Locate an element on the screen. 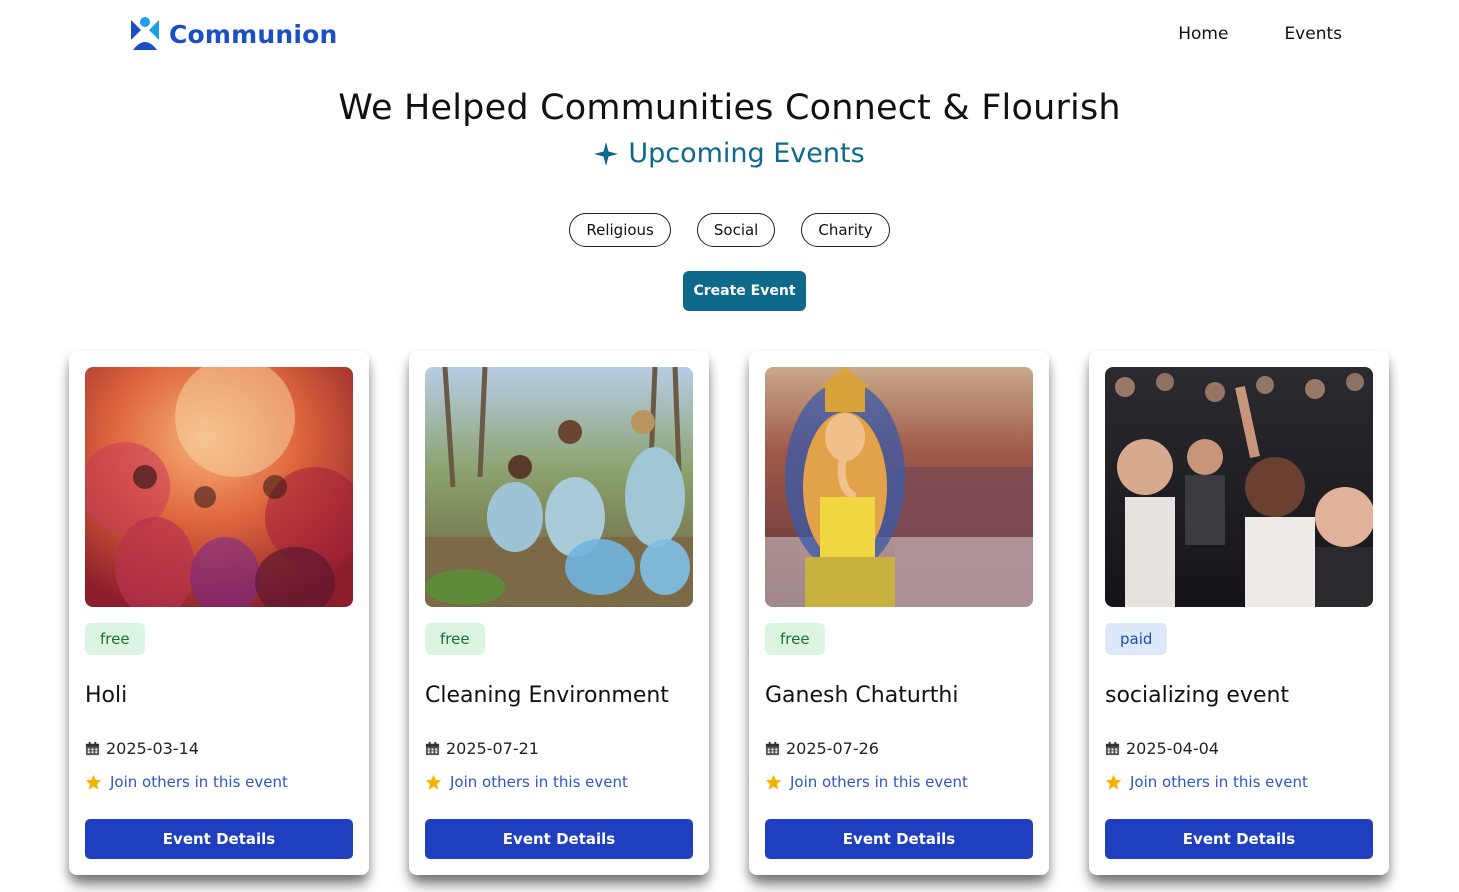 The width and height of the screenshot is (1459, 892). event-date: 2025-07-21 is located at coordinates (482, 748).